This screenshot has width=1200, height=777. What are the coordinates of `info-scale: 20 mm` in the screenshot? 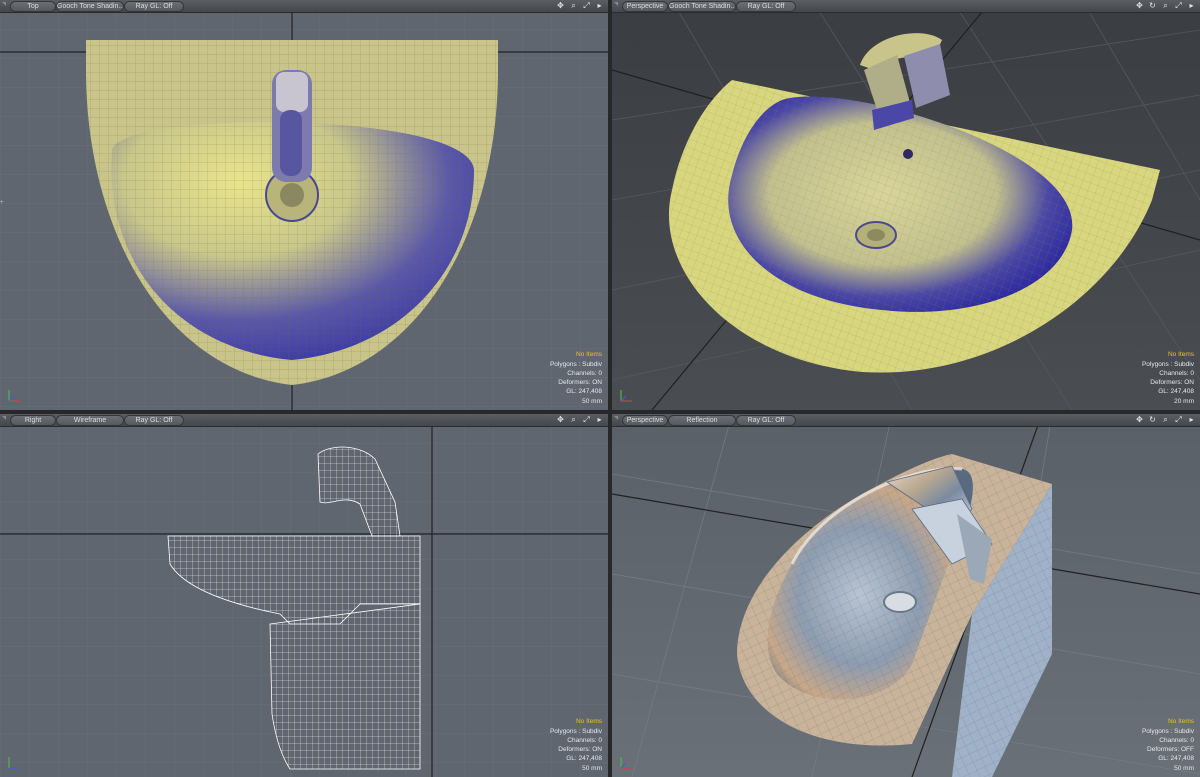 It's located at (1184, 401).